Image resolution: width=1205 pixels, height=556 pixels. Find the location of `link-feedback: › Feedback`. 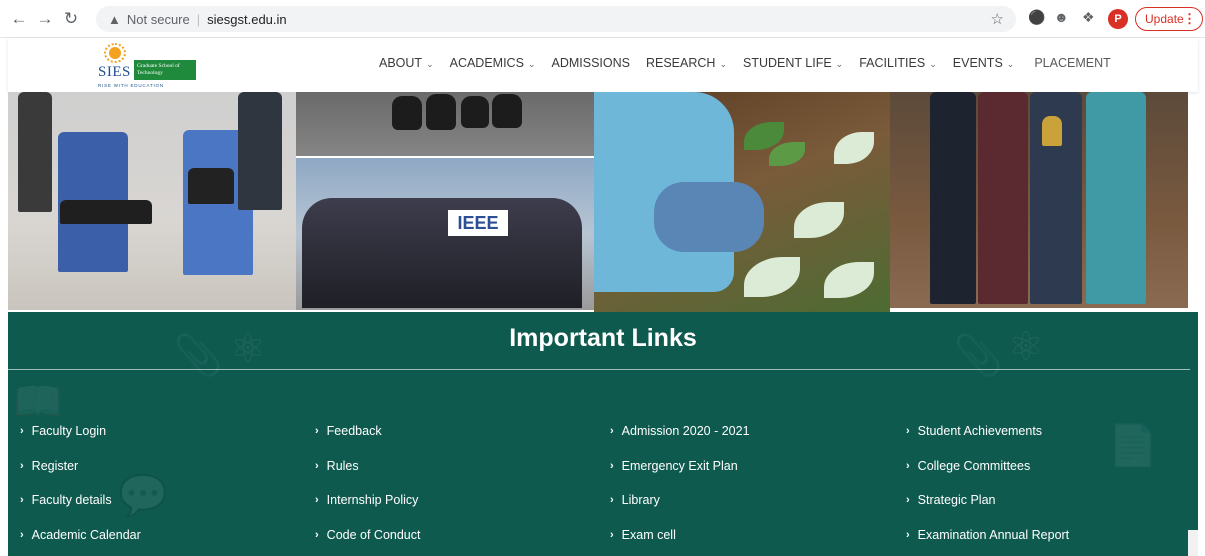

link-feedback: › Feedback is located at coordinates (367, 441).